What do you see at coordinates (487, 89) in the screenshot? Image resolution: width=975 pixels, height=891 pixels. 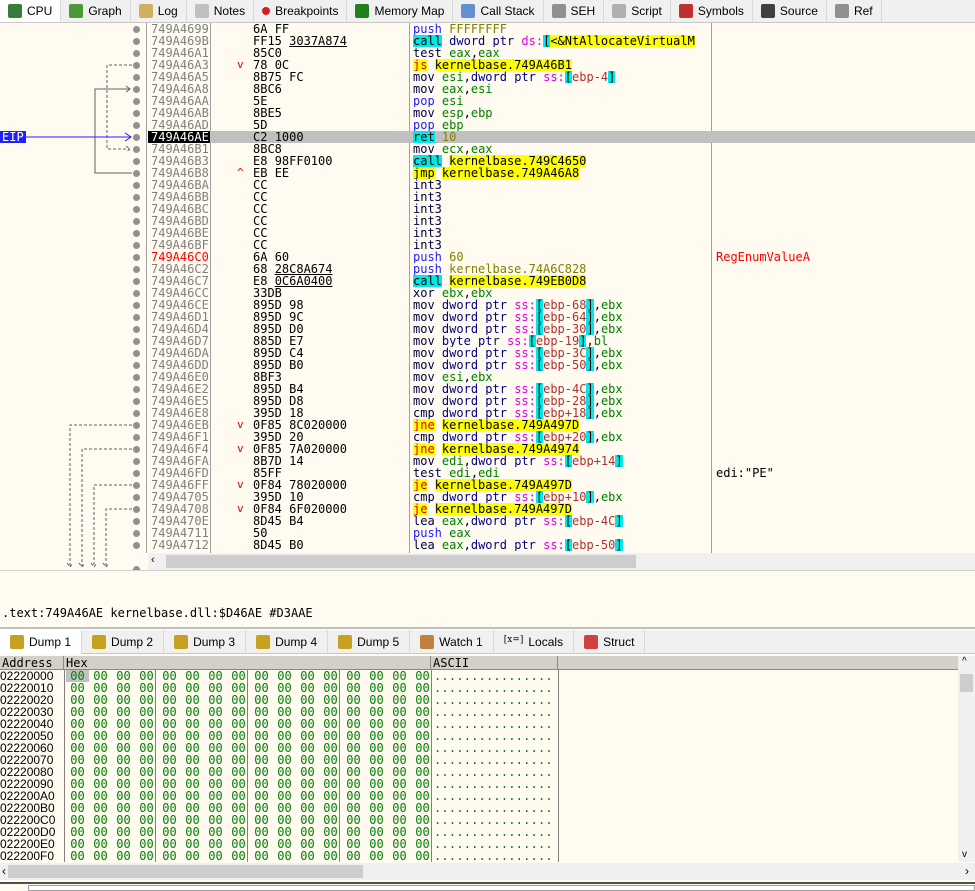 I see `disassembly-row: 749A46A8 8BC6 mov eax,esi` at bounding box center [487, 89].